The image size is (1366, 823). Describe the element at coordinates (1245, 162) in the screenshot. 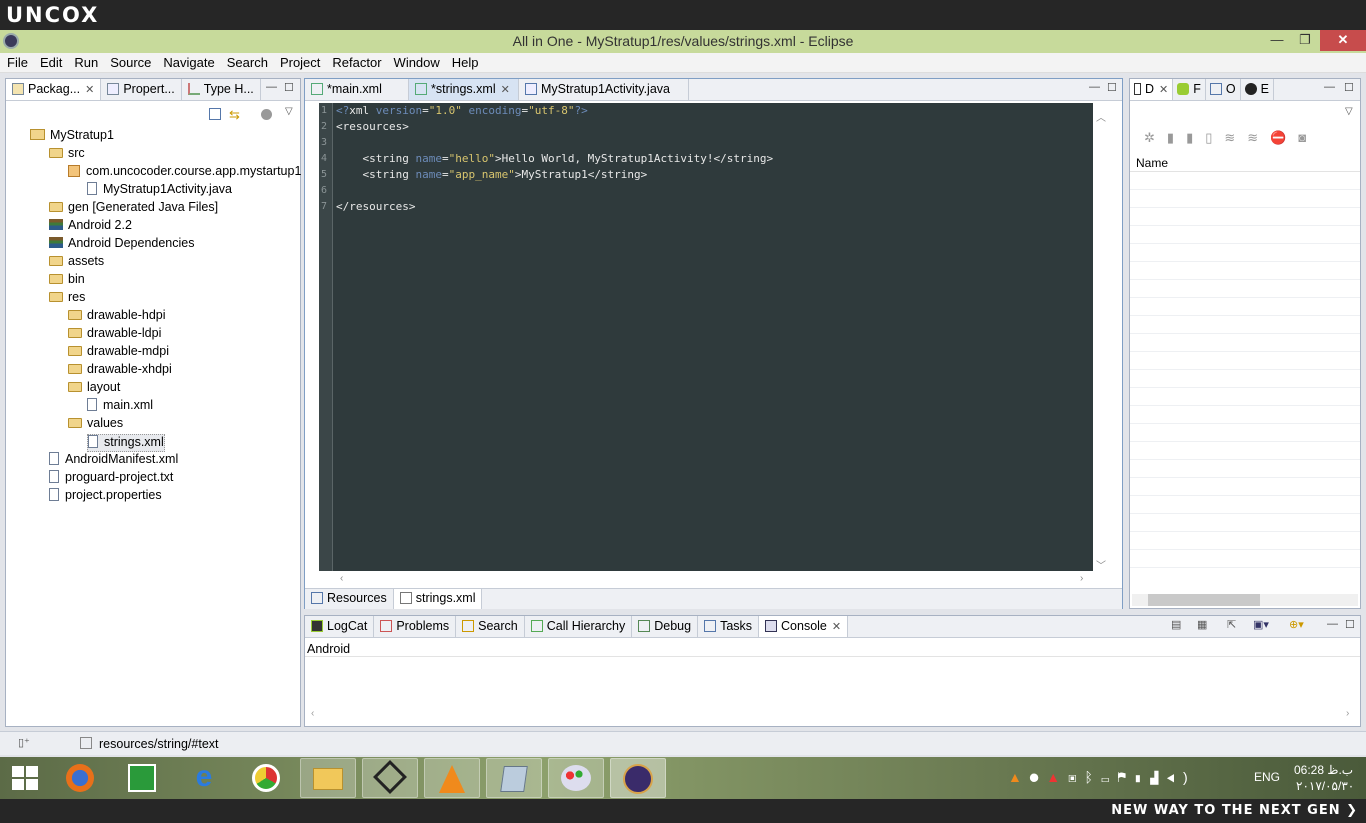

I see `name-column-header: Name` at that location.